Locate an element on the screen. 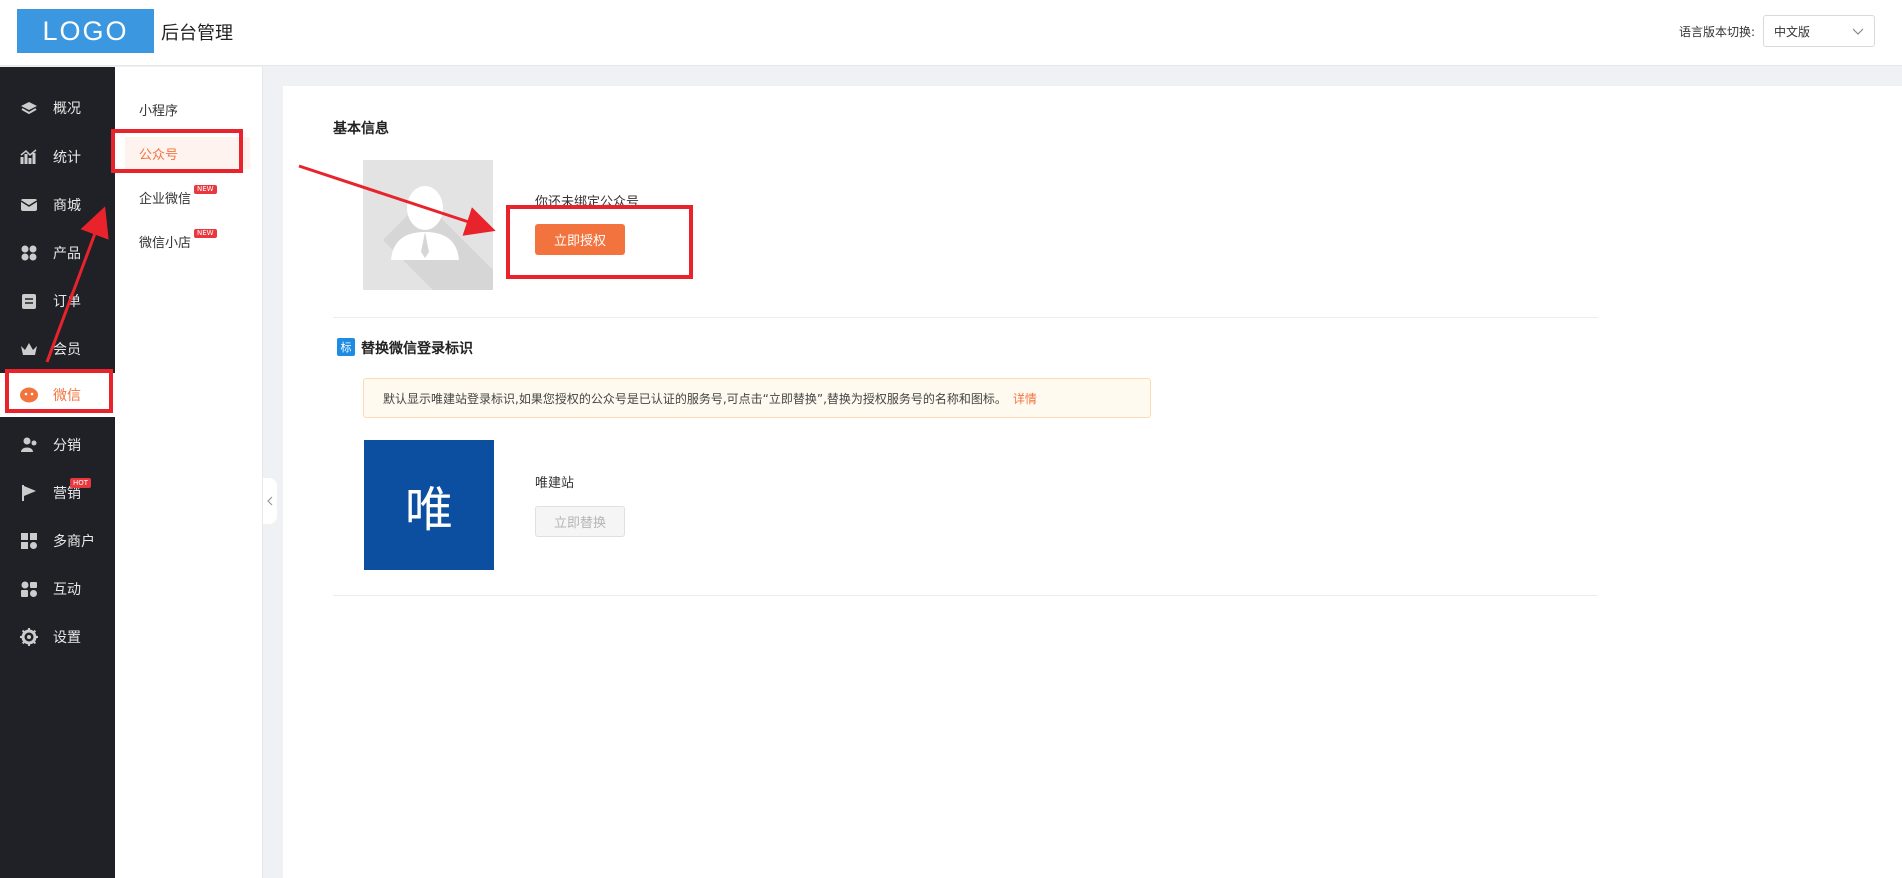  account-avatar-placeholder is located at coordinates (428, 225).